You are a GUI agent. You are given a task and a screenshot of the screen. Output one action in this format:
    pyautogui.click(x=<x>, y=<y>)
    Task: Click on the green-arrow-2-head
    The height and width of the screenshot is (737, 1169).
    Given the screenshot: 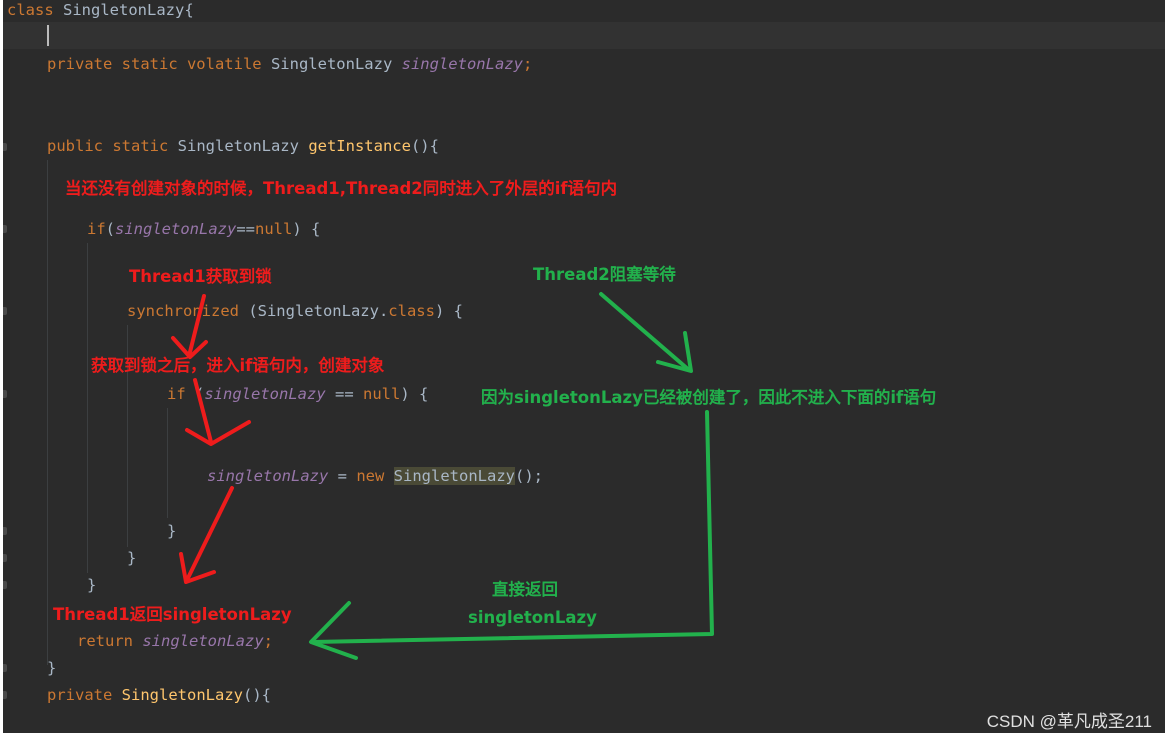 What is the action you would take?
    pyautogui.click(x=333, y=630)
    